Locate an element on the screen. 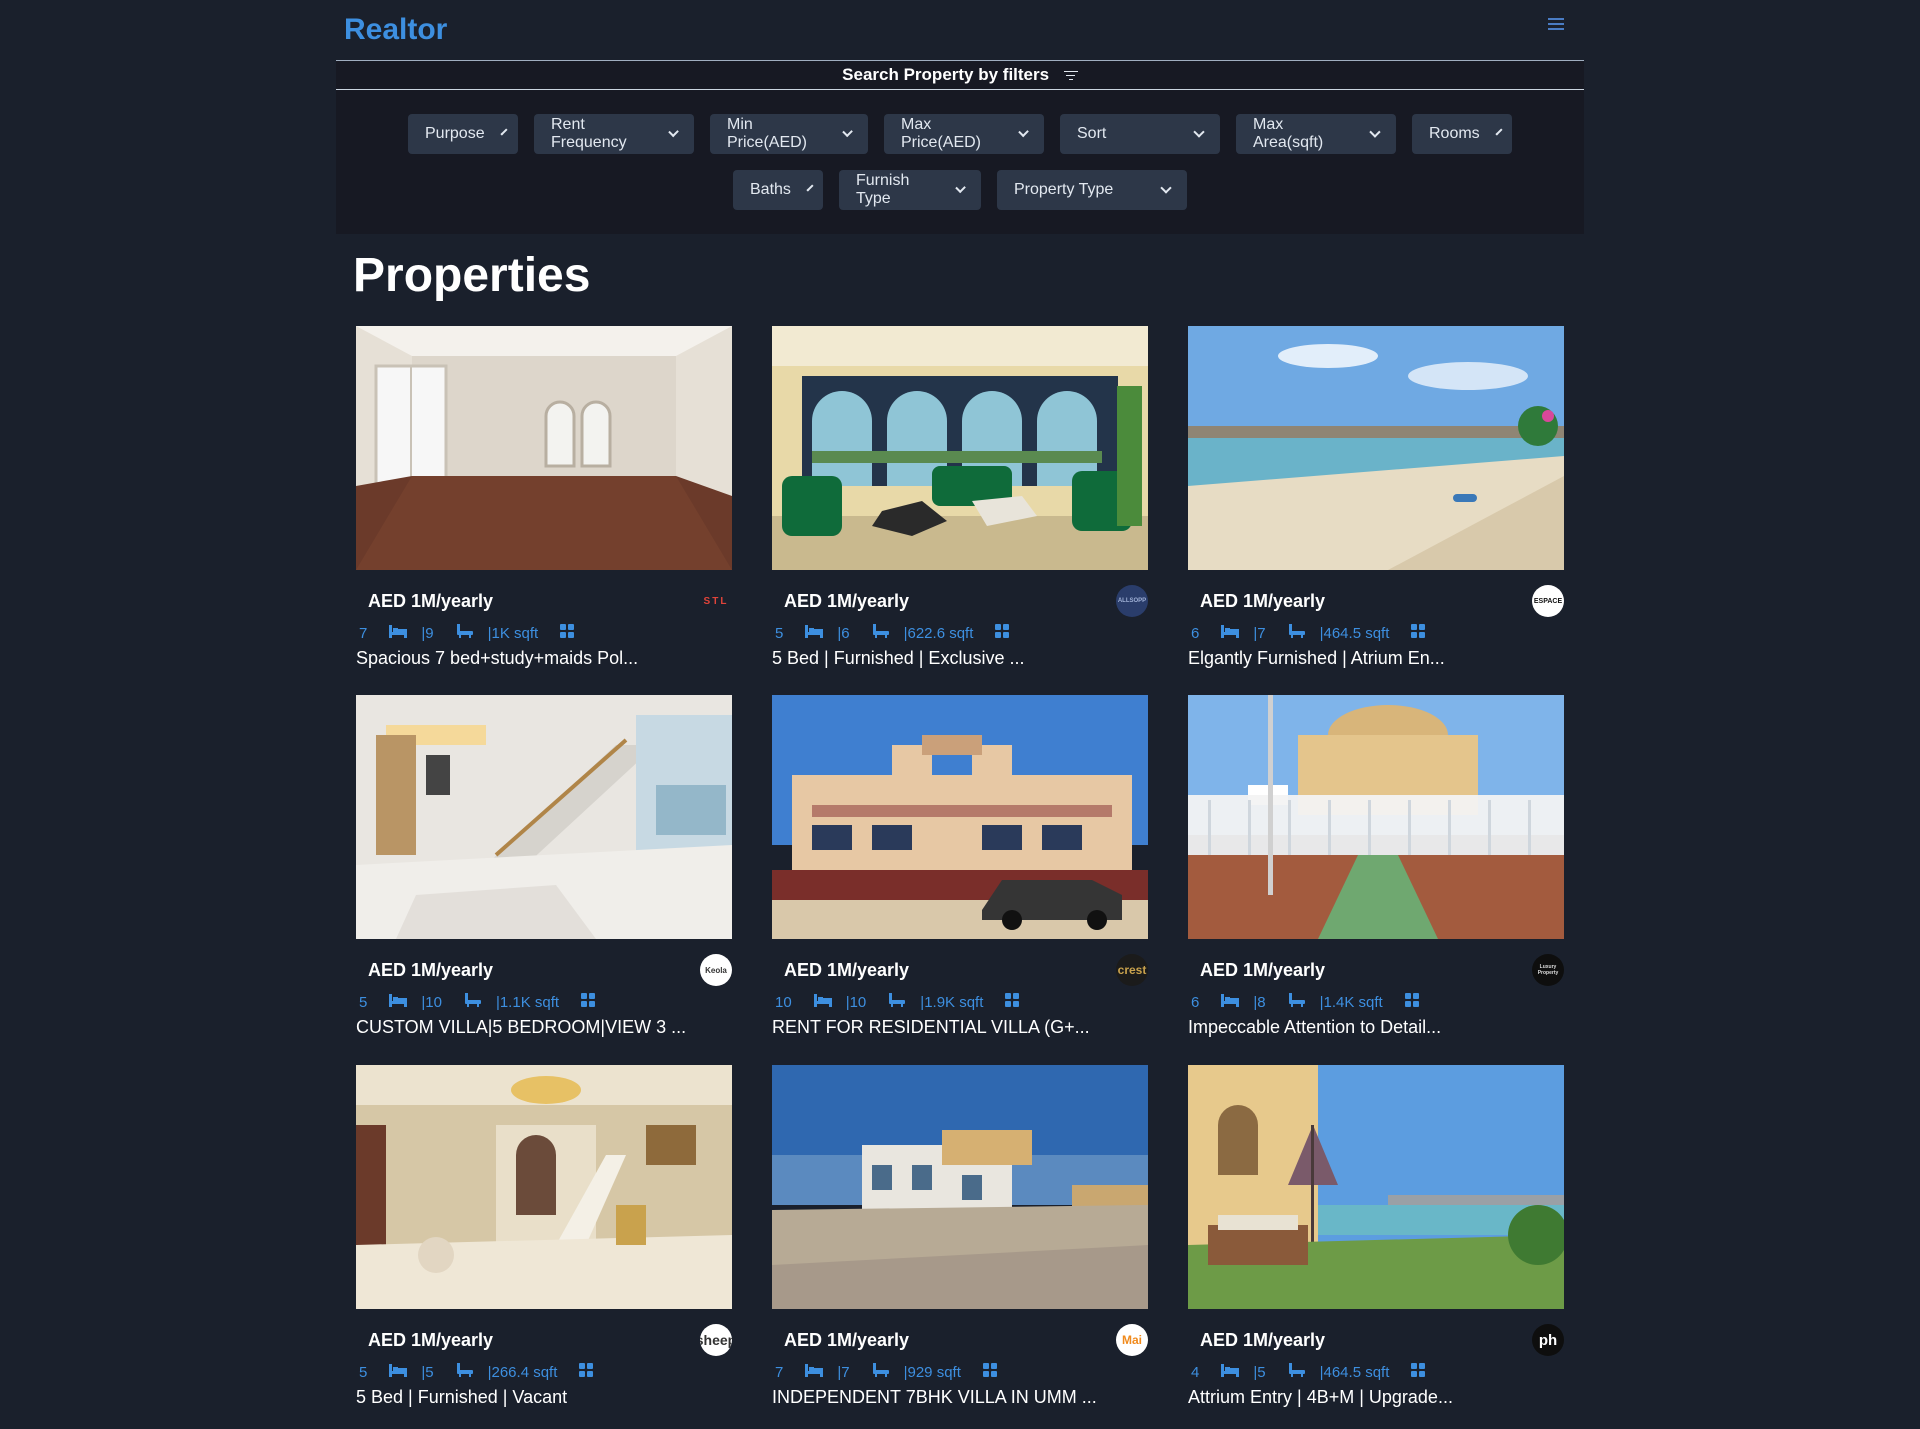 This screenshot has height=1429, width=1920. select-label: Property Type is located at coordinates (1064, 189).